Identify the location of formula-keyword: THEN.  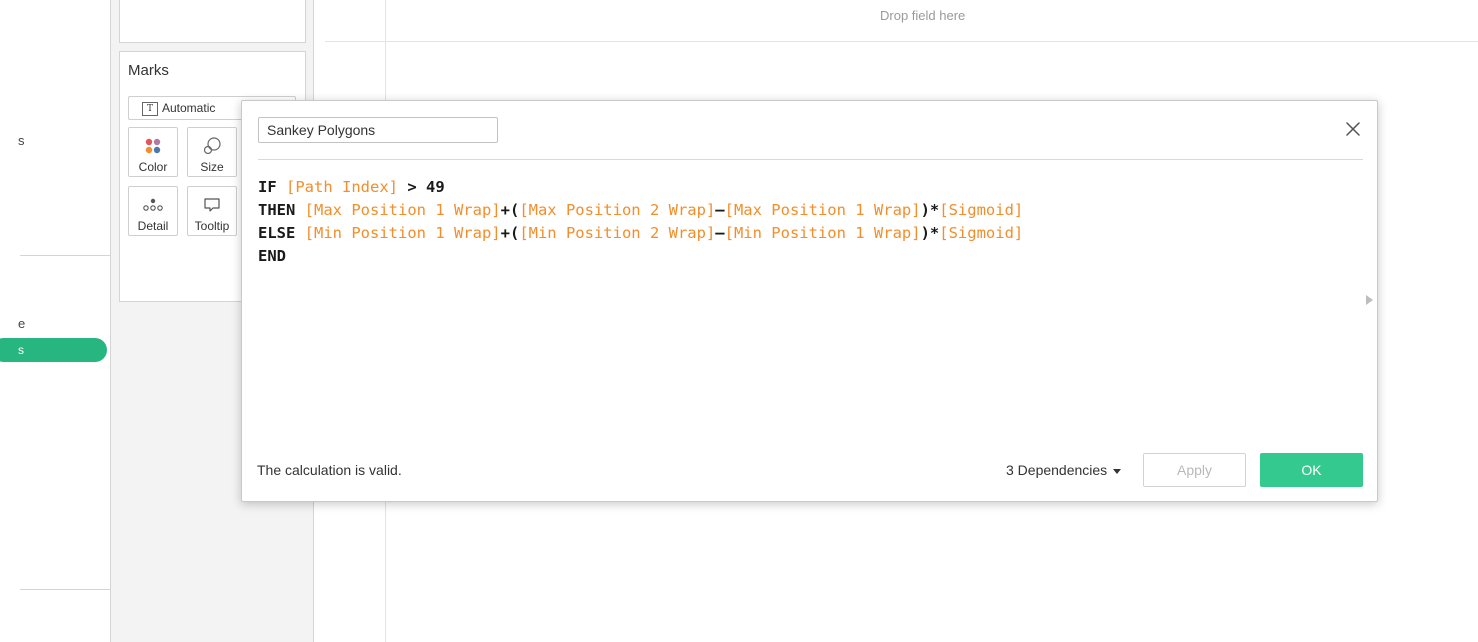
(277, 210).